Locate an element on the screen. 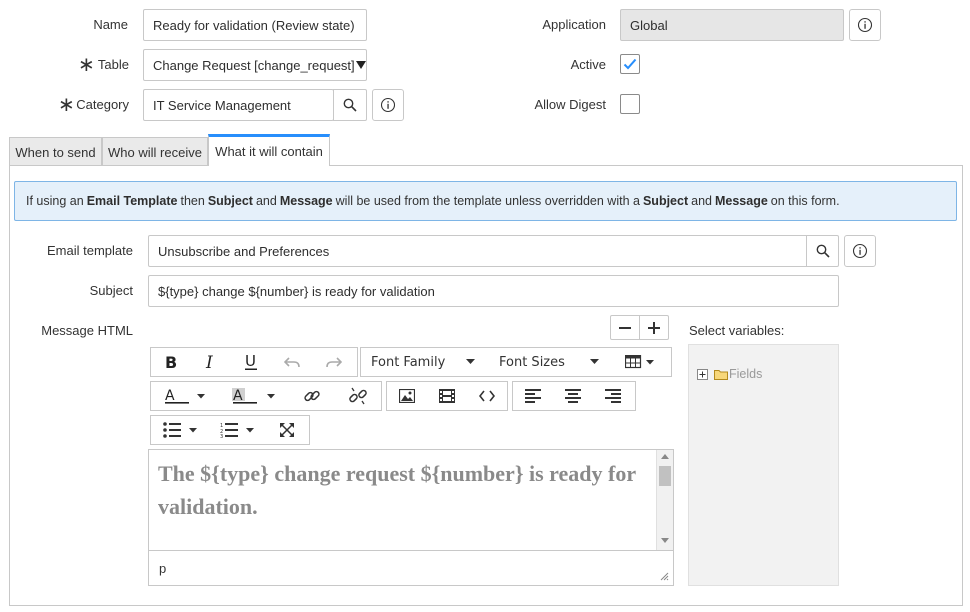  email-template-search-button is located at coordinates (822, 251).